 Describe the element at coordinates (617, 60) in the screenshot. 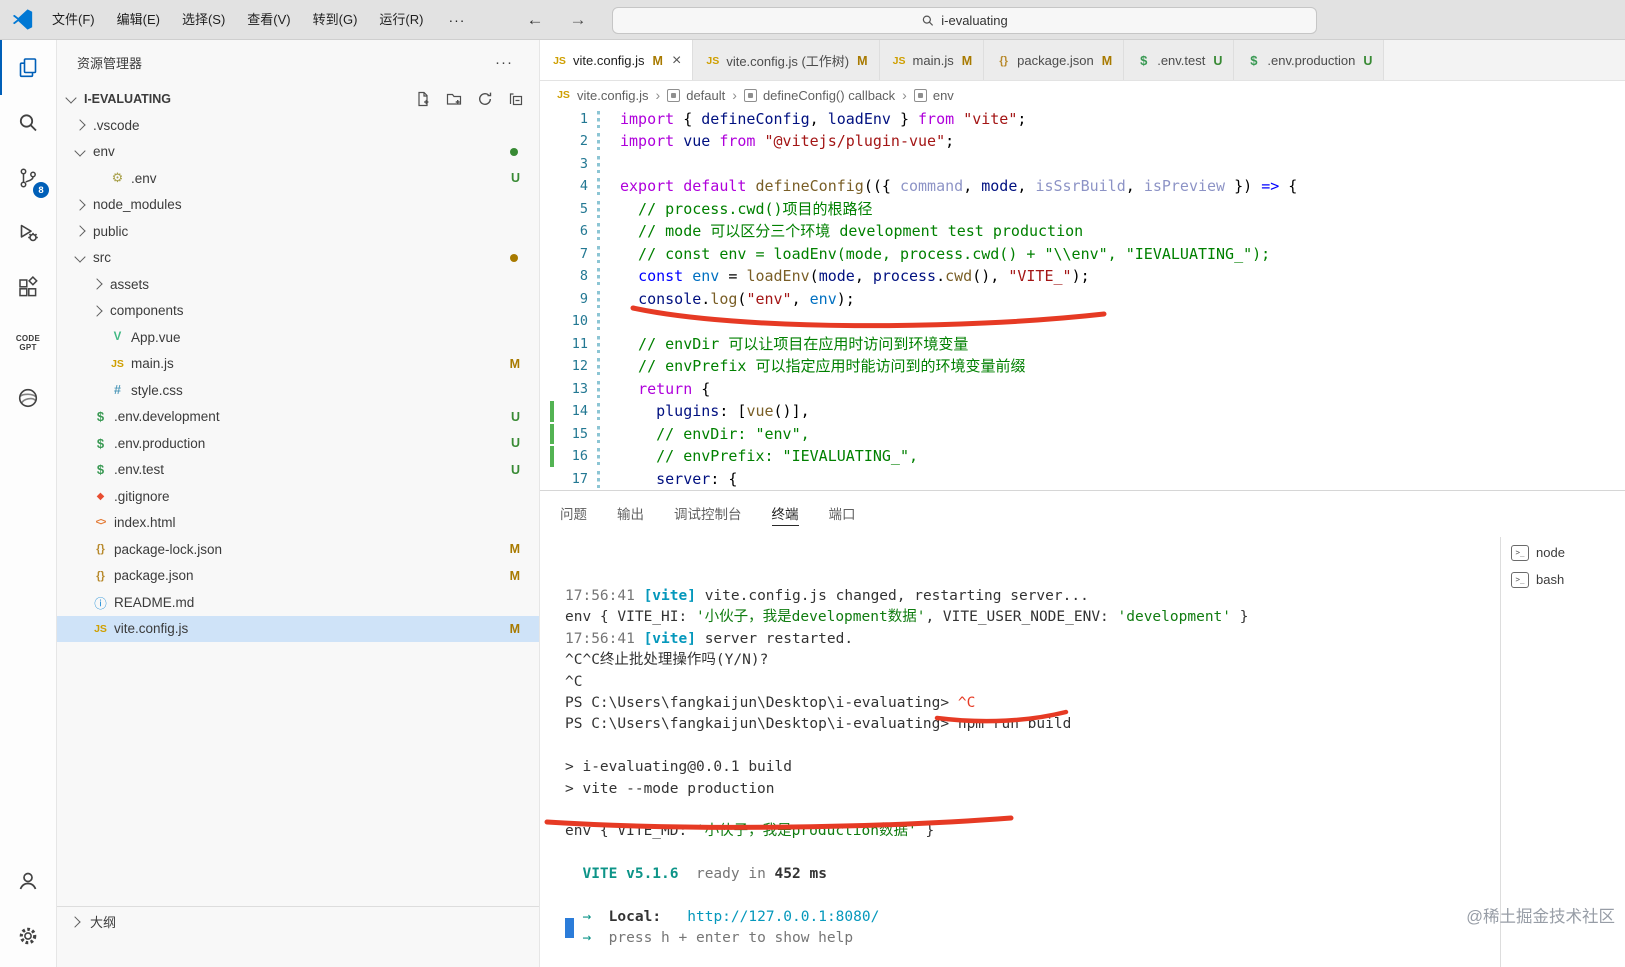

I see `tab-vite.config.js: JS vite.config.js M ×` at that location.